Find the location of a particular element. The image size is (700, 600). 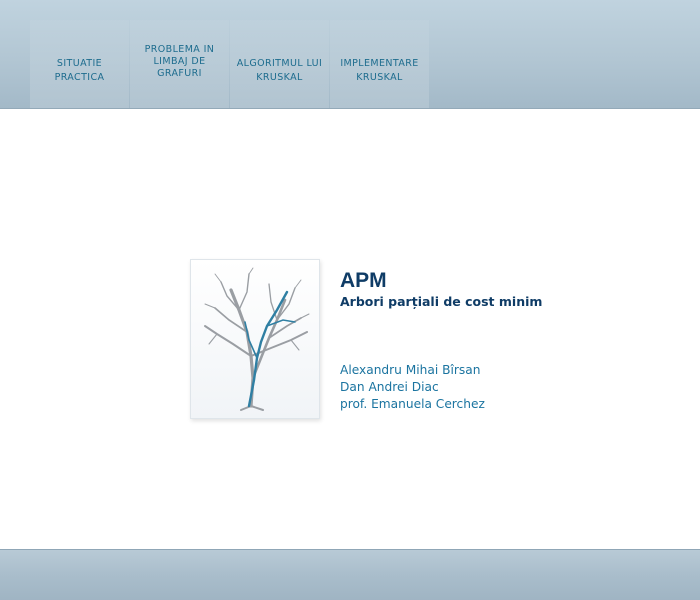

footer-bar is located at coordinates (350, 574).